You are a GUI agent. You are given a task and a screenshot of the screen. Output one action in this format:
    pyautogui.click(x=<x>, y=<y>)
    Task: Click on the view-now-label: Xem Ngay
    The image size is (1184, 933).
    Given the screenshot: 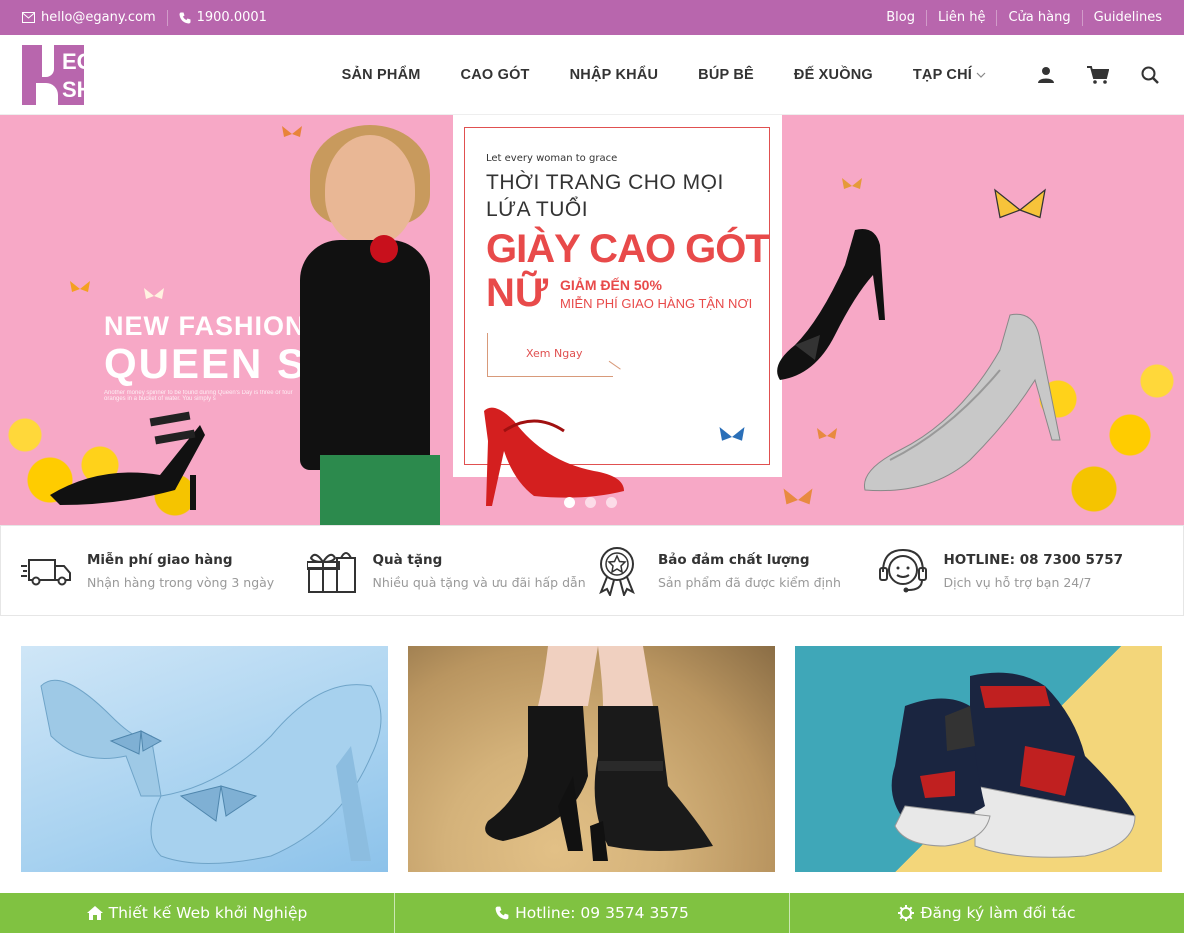 What is the action you would take?
    pyautogui.click(x=554, y=353)
    